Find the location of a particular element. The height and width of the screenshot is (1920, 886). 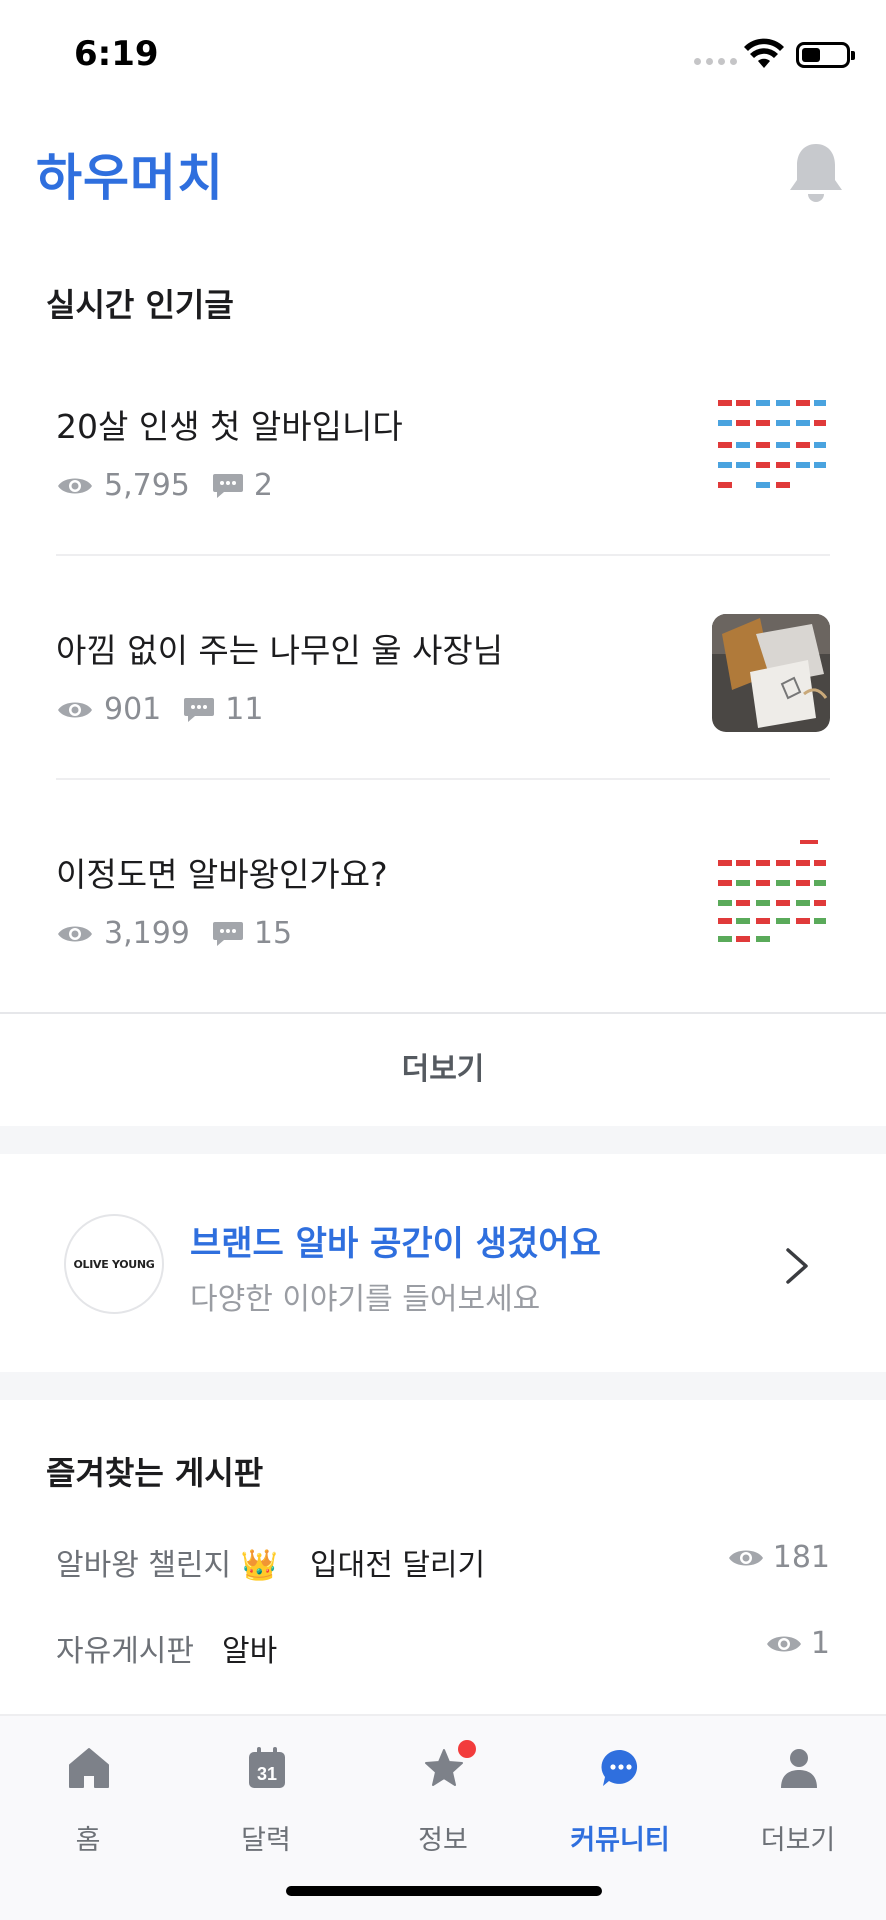

battery-icon is located at coordinates (825, 55).